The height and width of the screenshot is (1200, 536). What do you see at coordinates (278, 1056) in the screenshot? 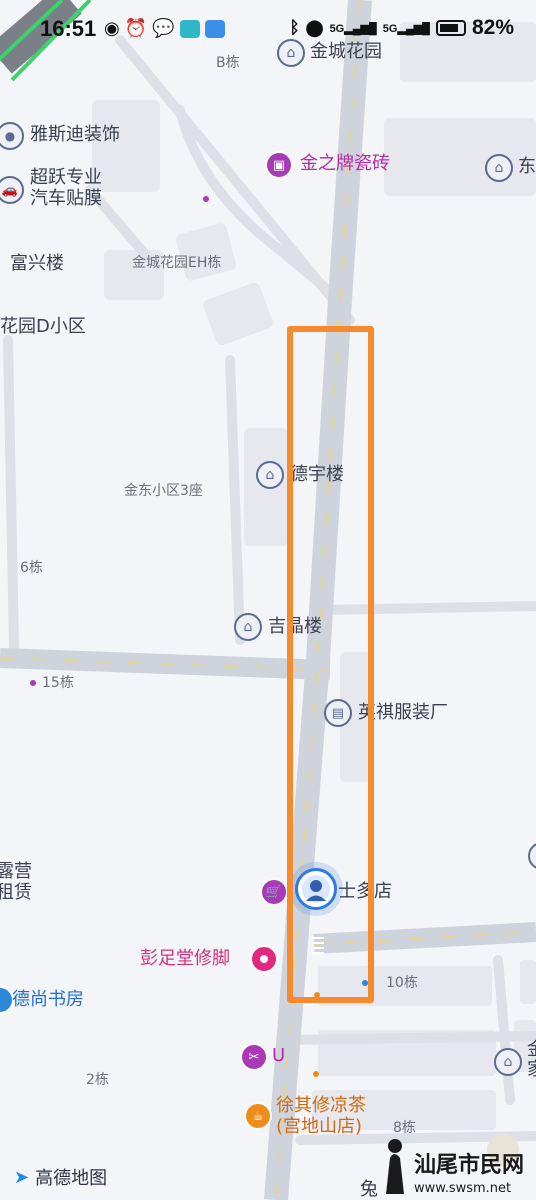
I see `poi-u: U` at bounding box center [278, 1056].